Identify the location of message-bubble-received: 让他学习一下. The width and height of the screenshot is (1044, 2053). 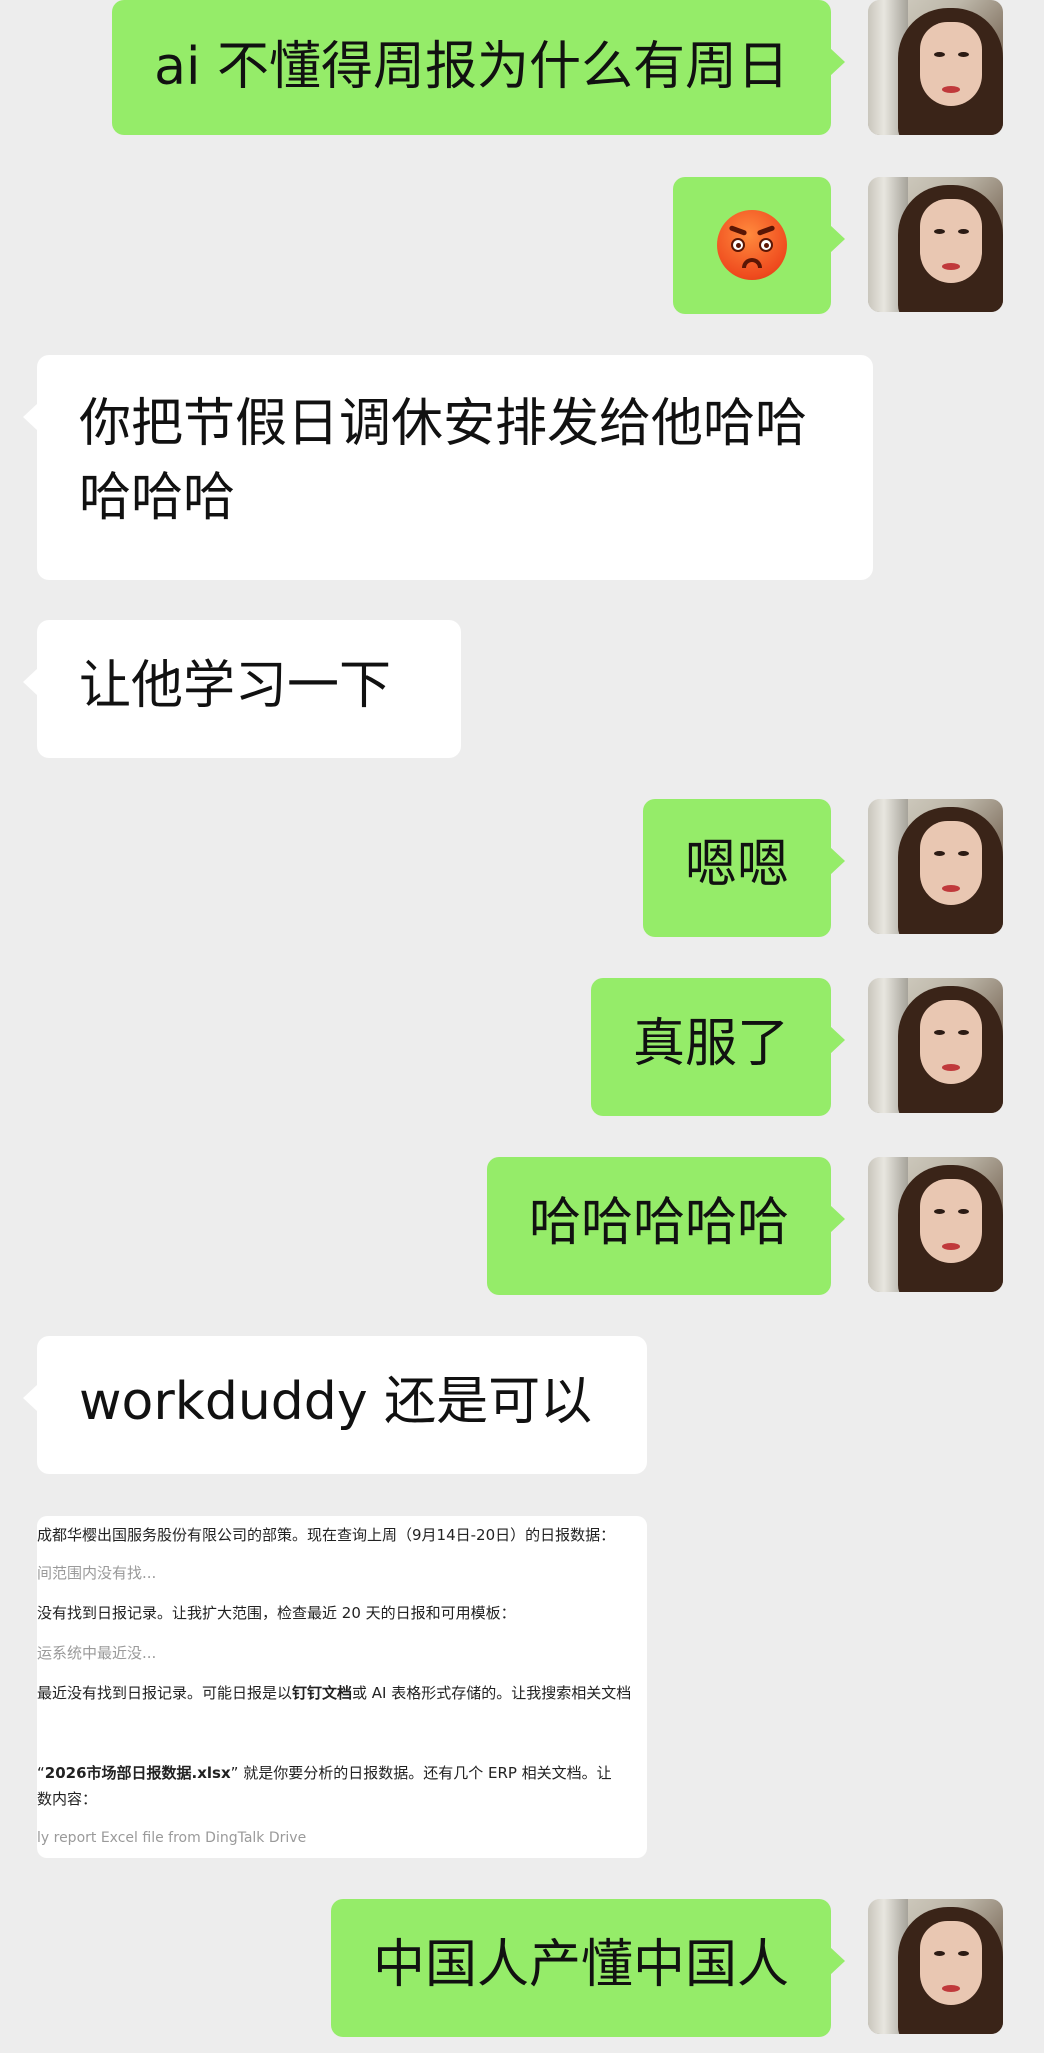
(242, 689).